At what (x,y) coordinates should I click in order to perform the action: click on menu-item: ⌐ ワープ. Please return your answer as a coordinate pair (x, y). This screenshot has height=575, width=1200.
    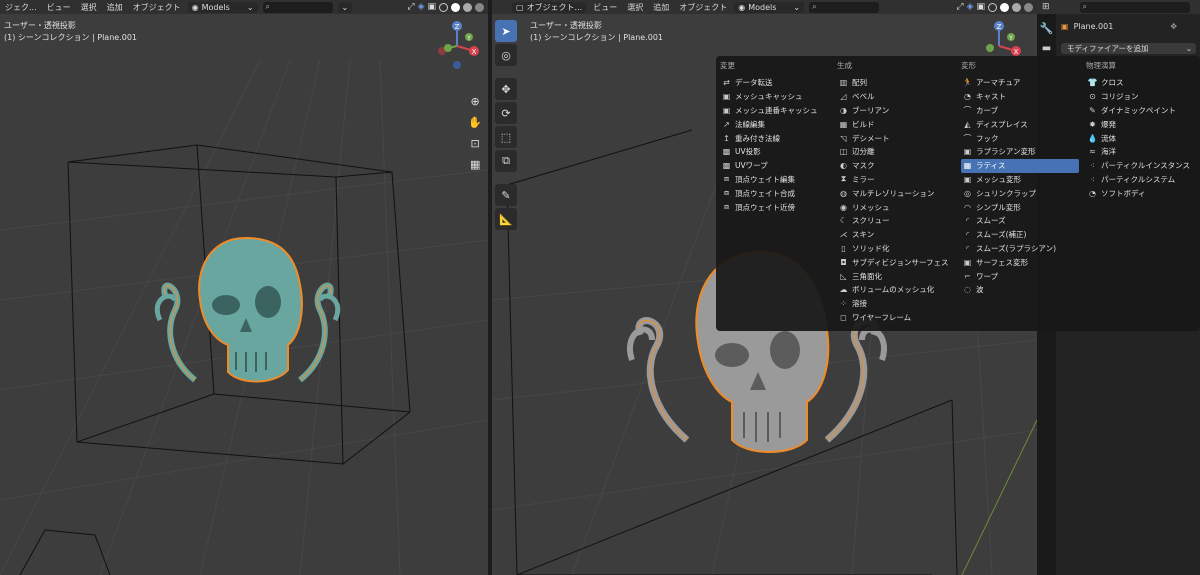
    Looking at the image, I should click on (1023, 276).